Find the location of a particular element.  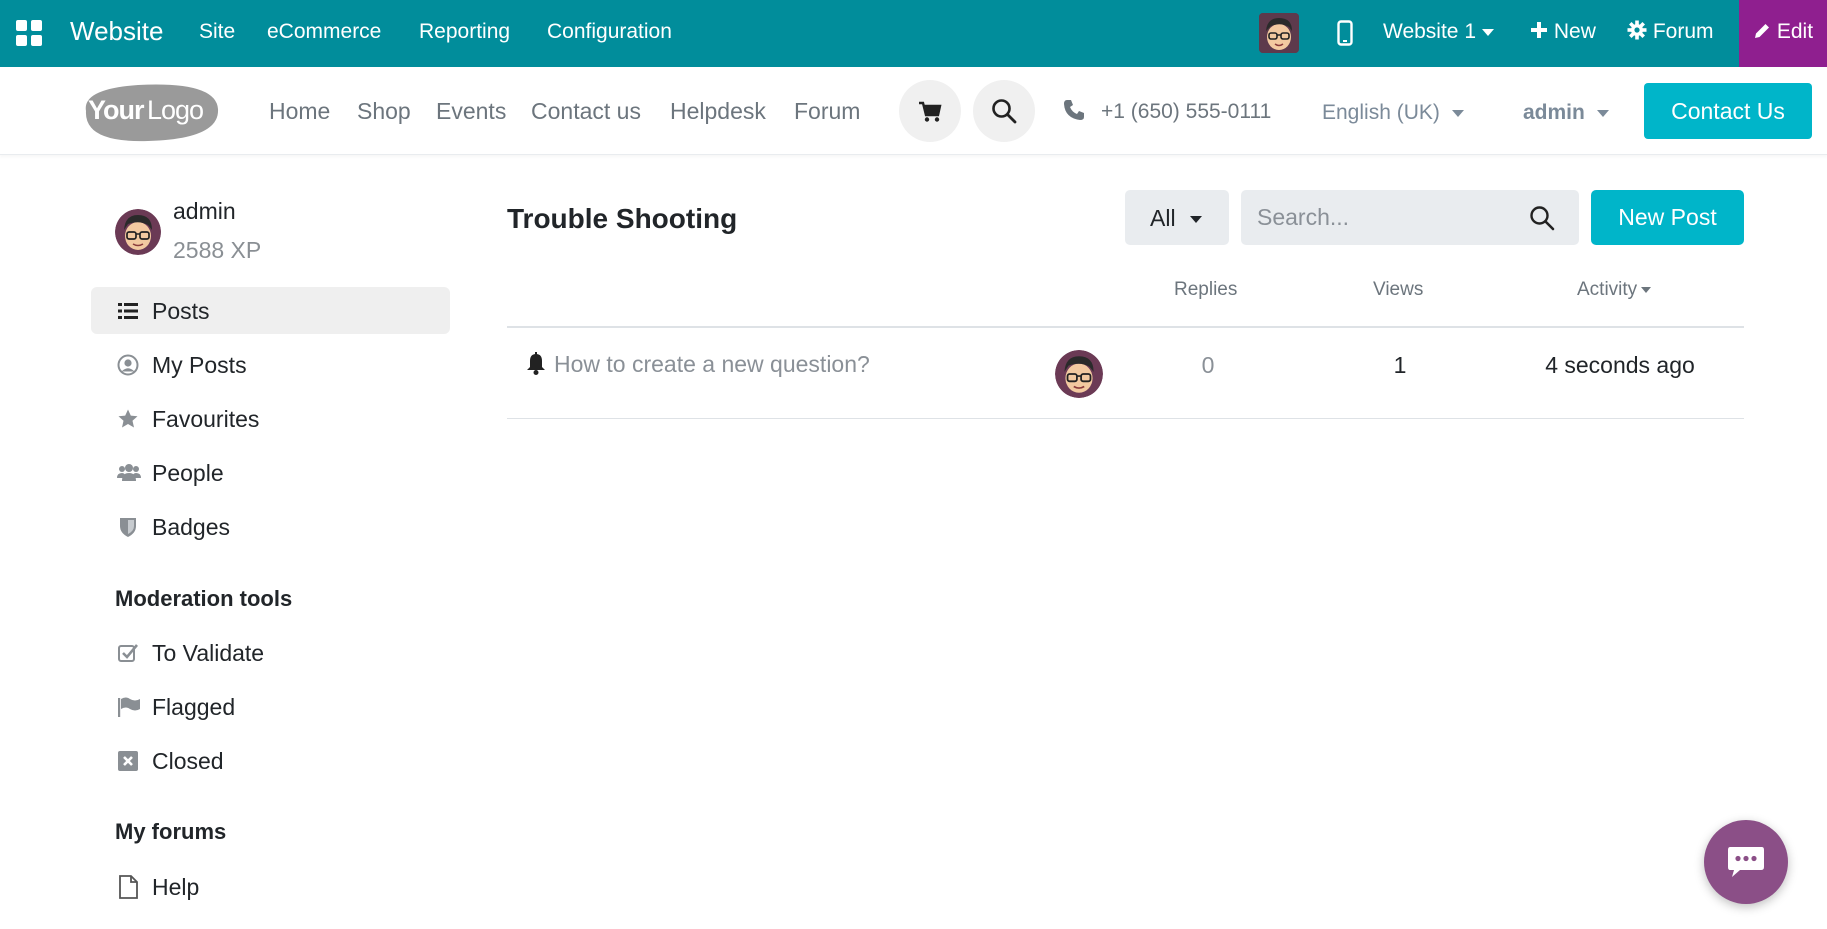

app-brand: Website is located at coordinates (116, 31).